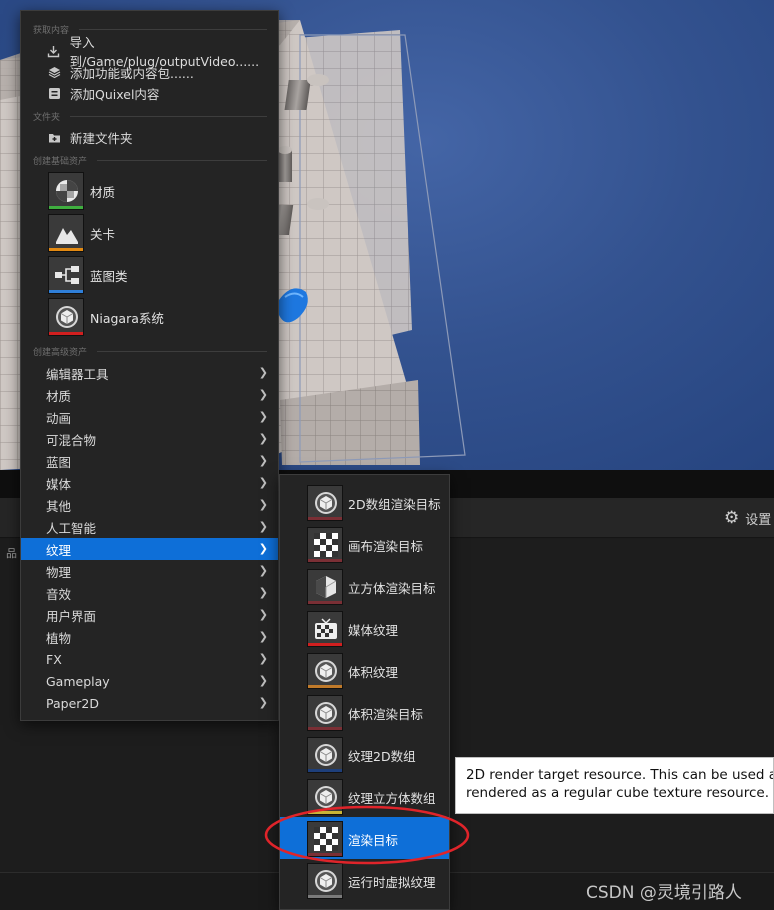 The width and height of the screenshot is (774, 910). I want to click on tv-icon, so click(325, 629).